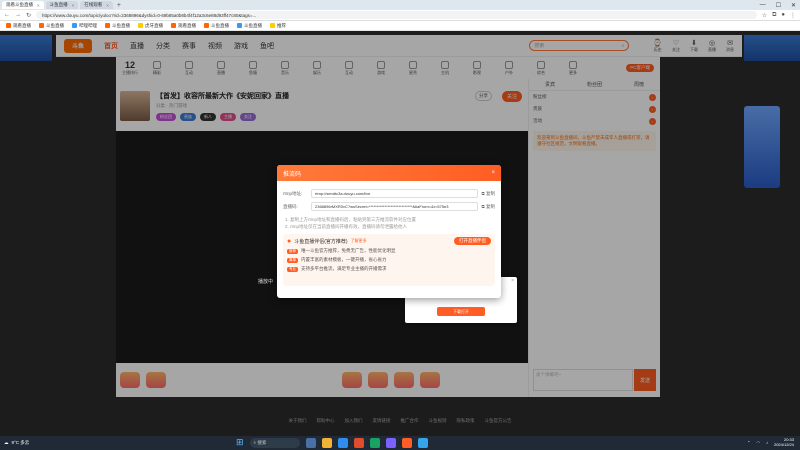 The image size is (800, 450). Describe the element at coordinates (488, 194) in the screenshot. I see `copy-rtmp-button: ⧉ 复制` at that location.